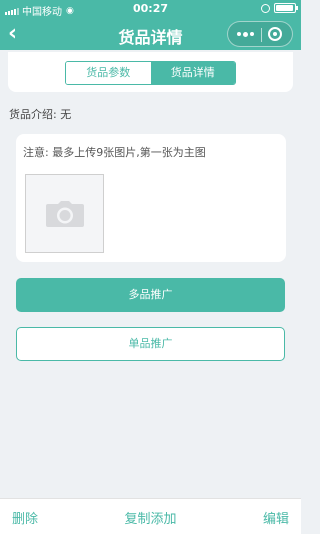  I want to click on bottom-action-bar: 复制添加 删除 编辑, so click(150, 516).